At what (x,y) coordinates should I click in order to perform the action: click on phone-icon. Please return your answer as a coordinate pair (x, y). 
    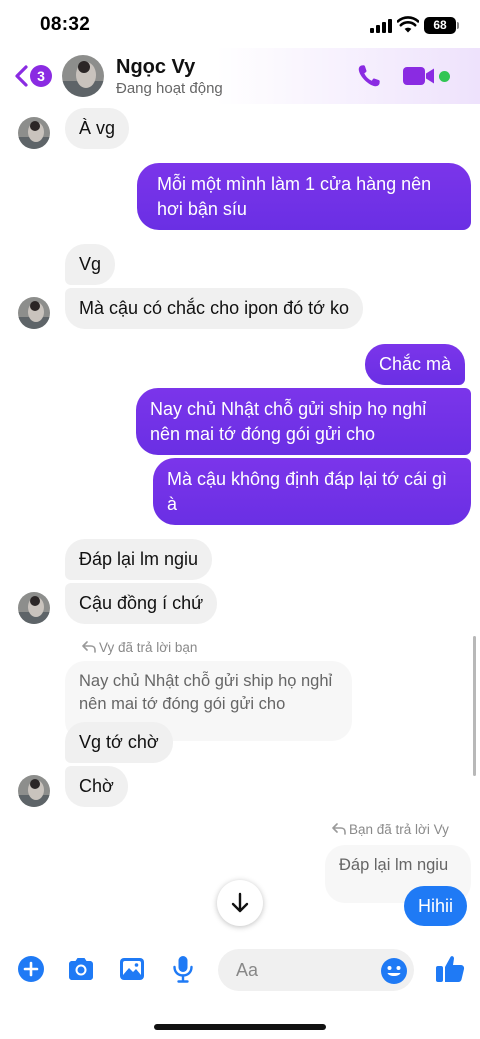
    Looking at the image, I should click on (369, 76).